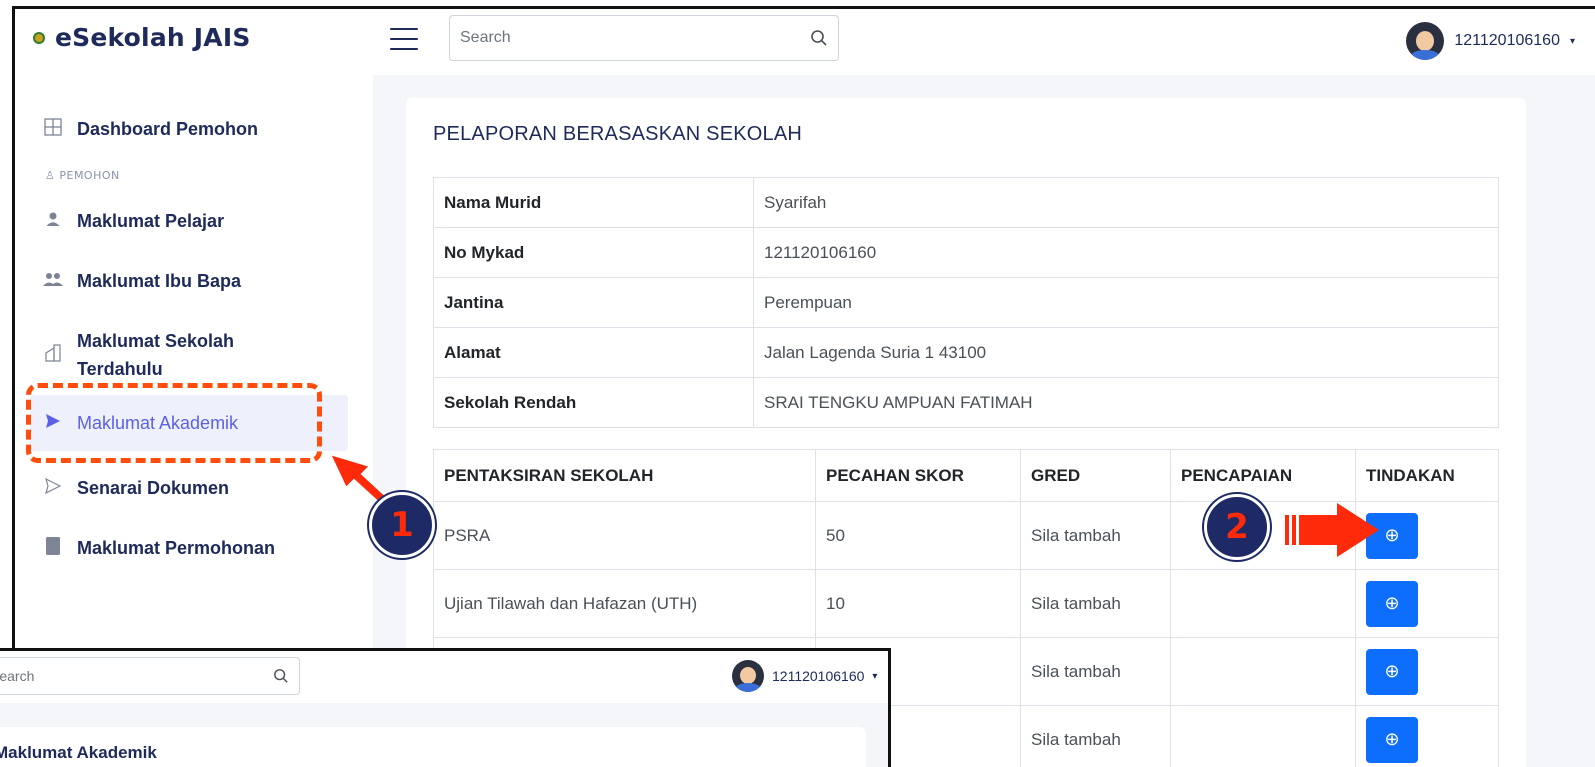  Describe the element at coordinates (136, 676) in the screenshot. I see `inset-search-input` at that location.